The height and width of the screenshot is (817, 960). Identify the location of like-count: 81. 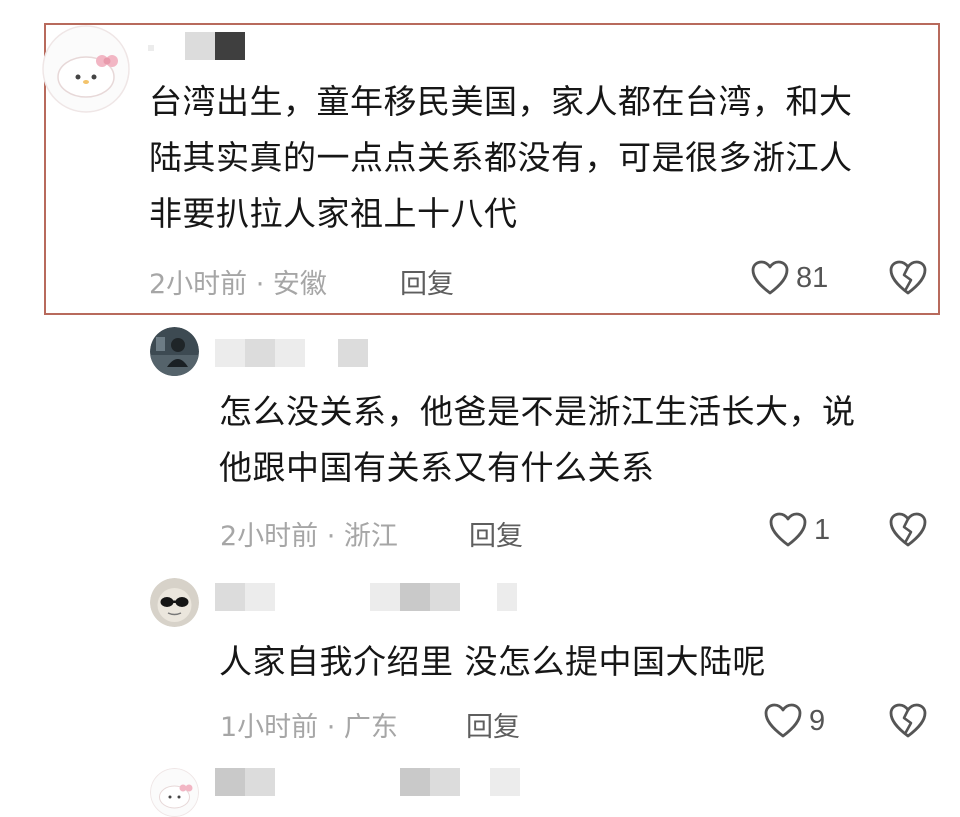
(812, 277).